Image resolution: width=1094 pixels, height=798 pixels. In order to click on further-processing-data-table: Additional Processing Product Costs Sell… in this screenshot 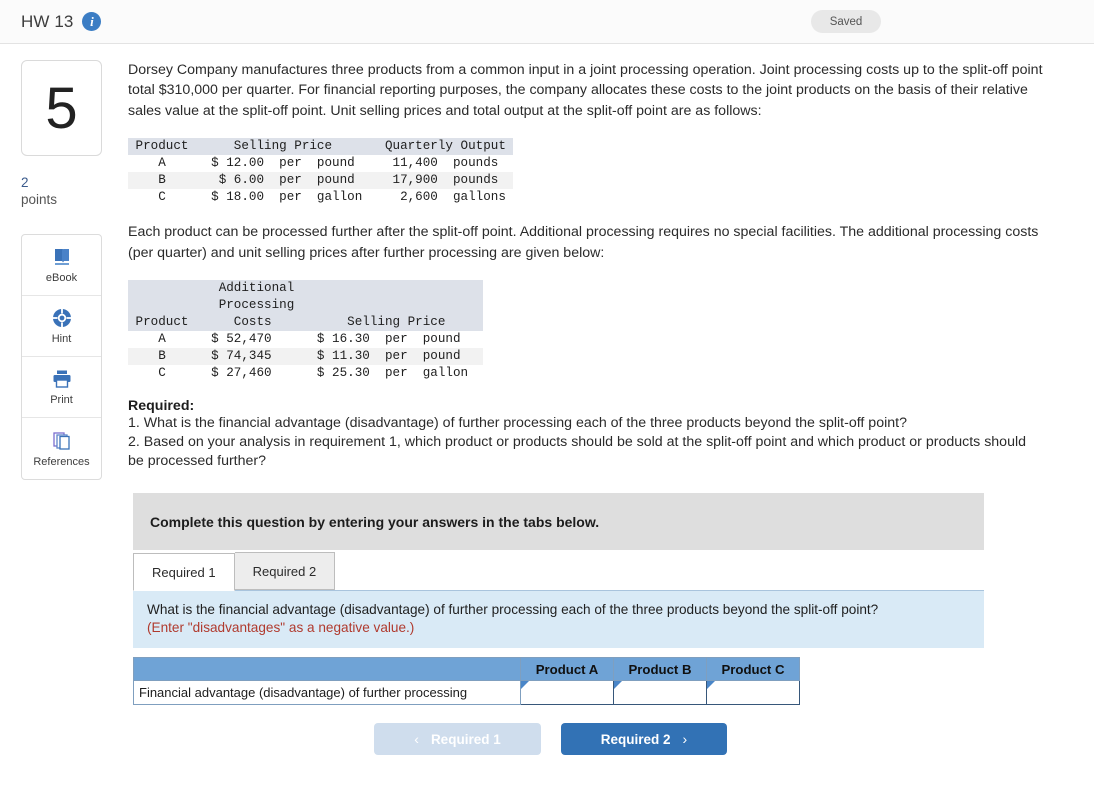, I will do `click(306, 331)`.